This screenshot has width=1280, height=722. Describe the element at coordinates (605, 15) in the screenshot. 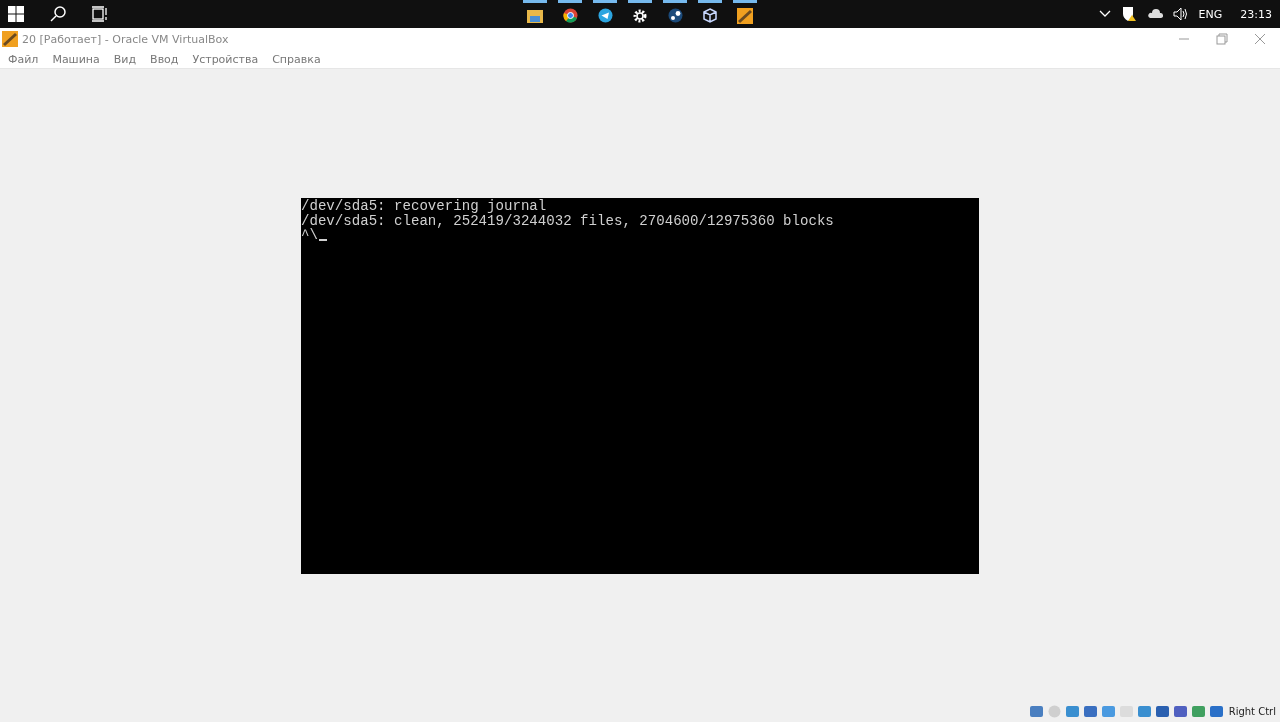

I see `paper-plane-icon` at that location.